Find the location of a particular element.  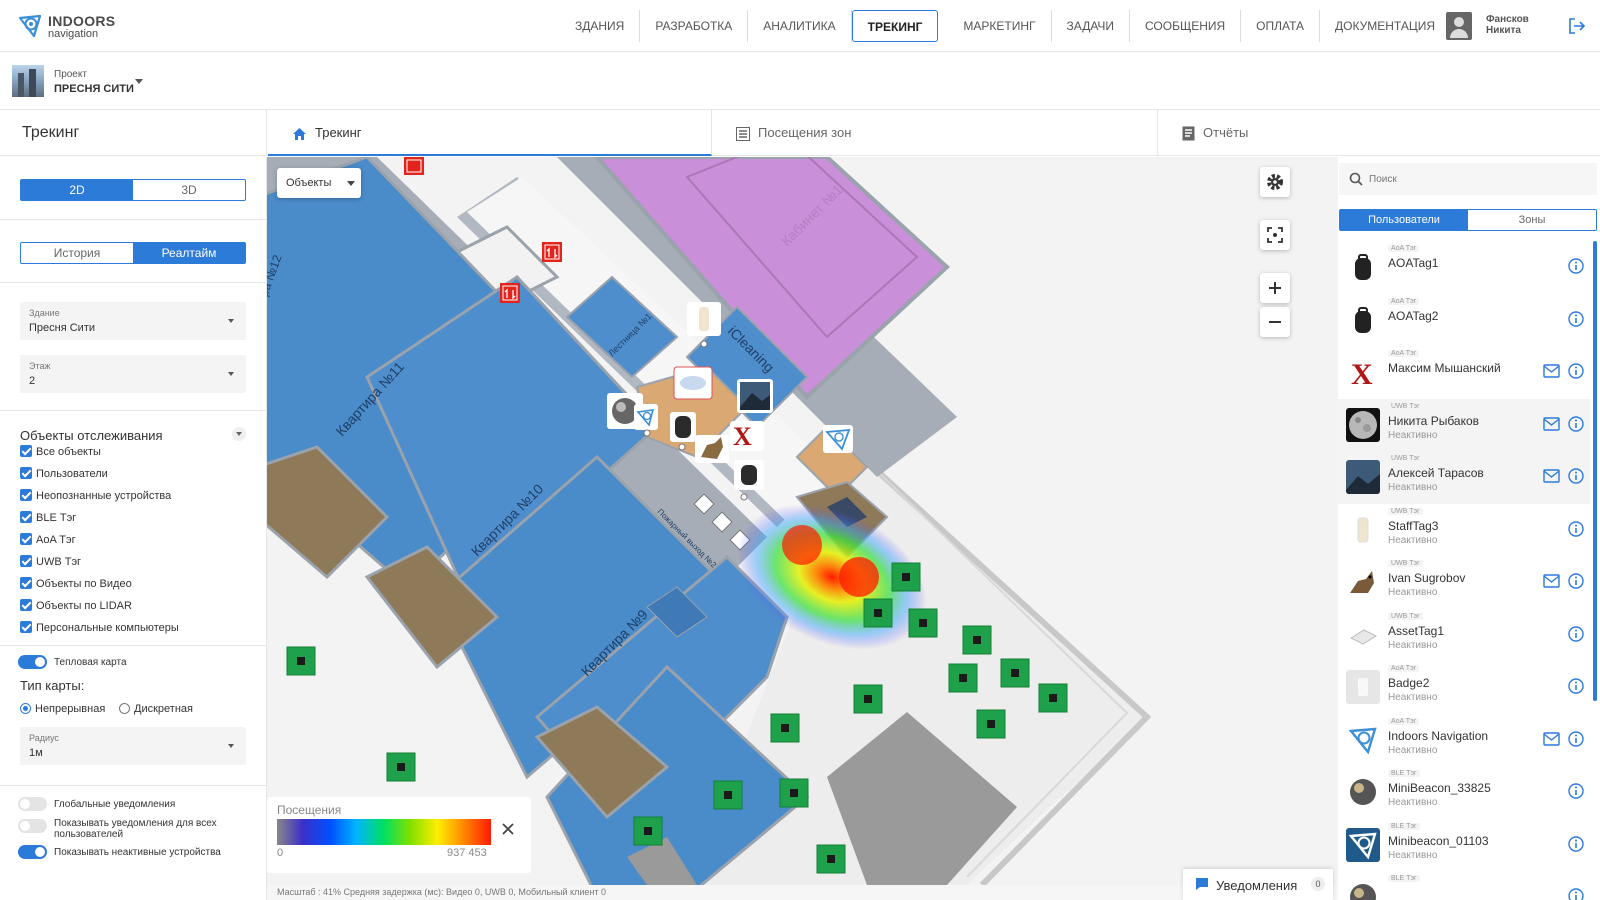

tracking-filter-checkbox: Неопознанные устройства is located at coordinates (95, 496).